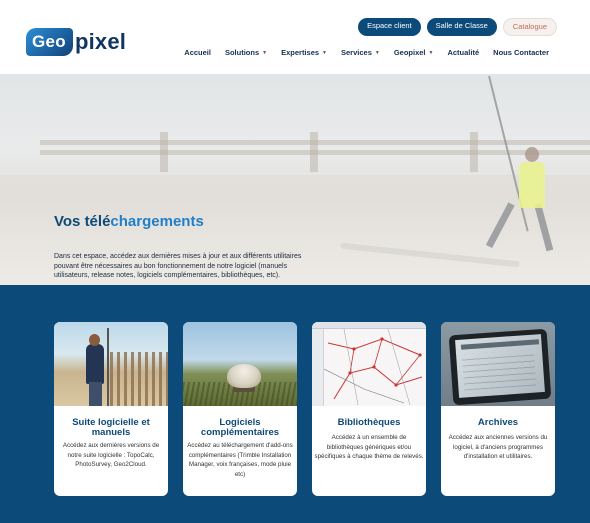  Describe the element at coordinates (240, 427) in the screenshot. I see `card-title: Logiciels complémentaires` at that location.